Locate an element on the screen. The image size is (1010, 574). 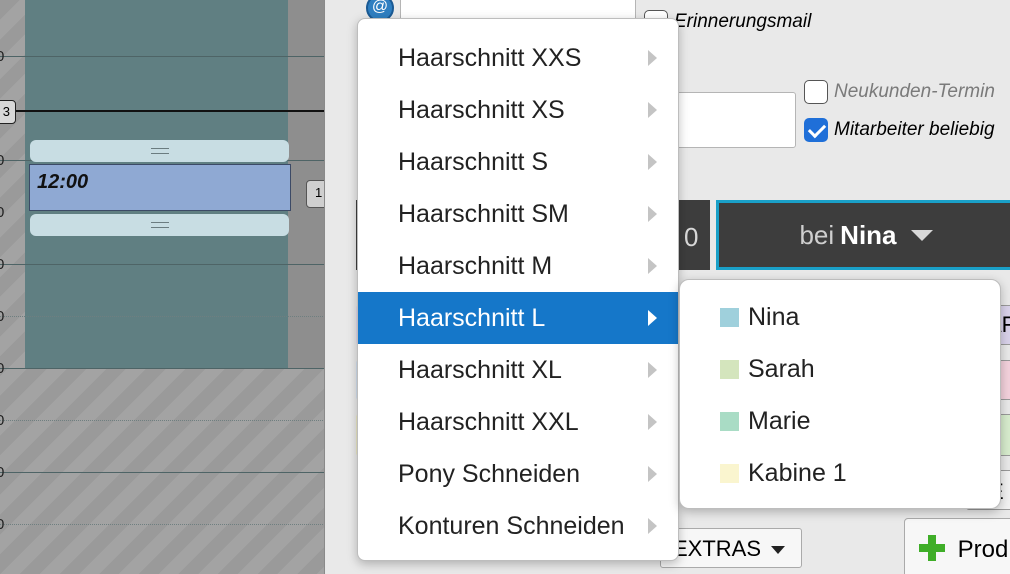
menu-item-pony-schneiden: Pony Schneiden is located at coordinates (518, 474).